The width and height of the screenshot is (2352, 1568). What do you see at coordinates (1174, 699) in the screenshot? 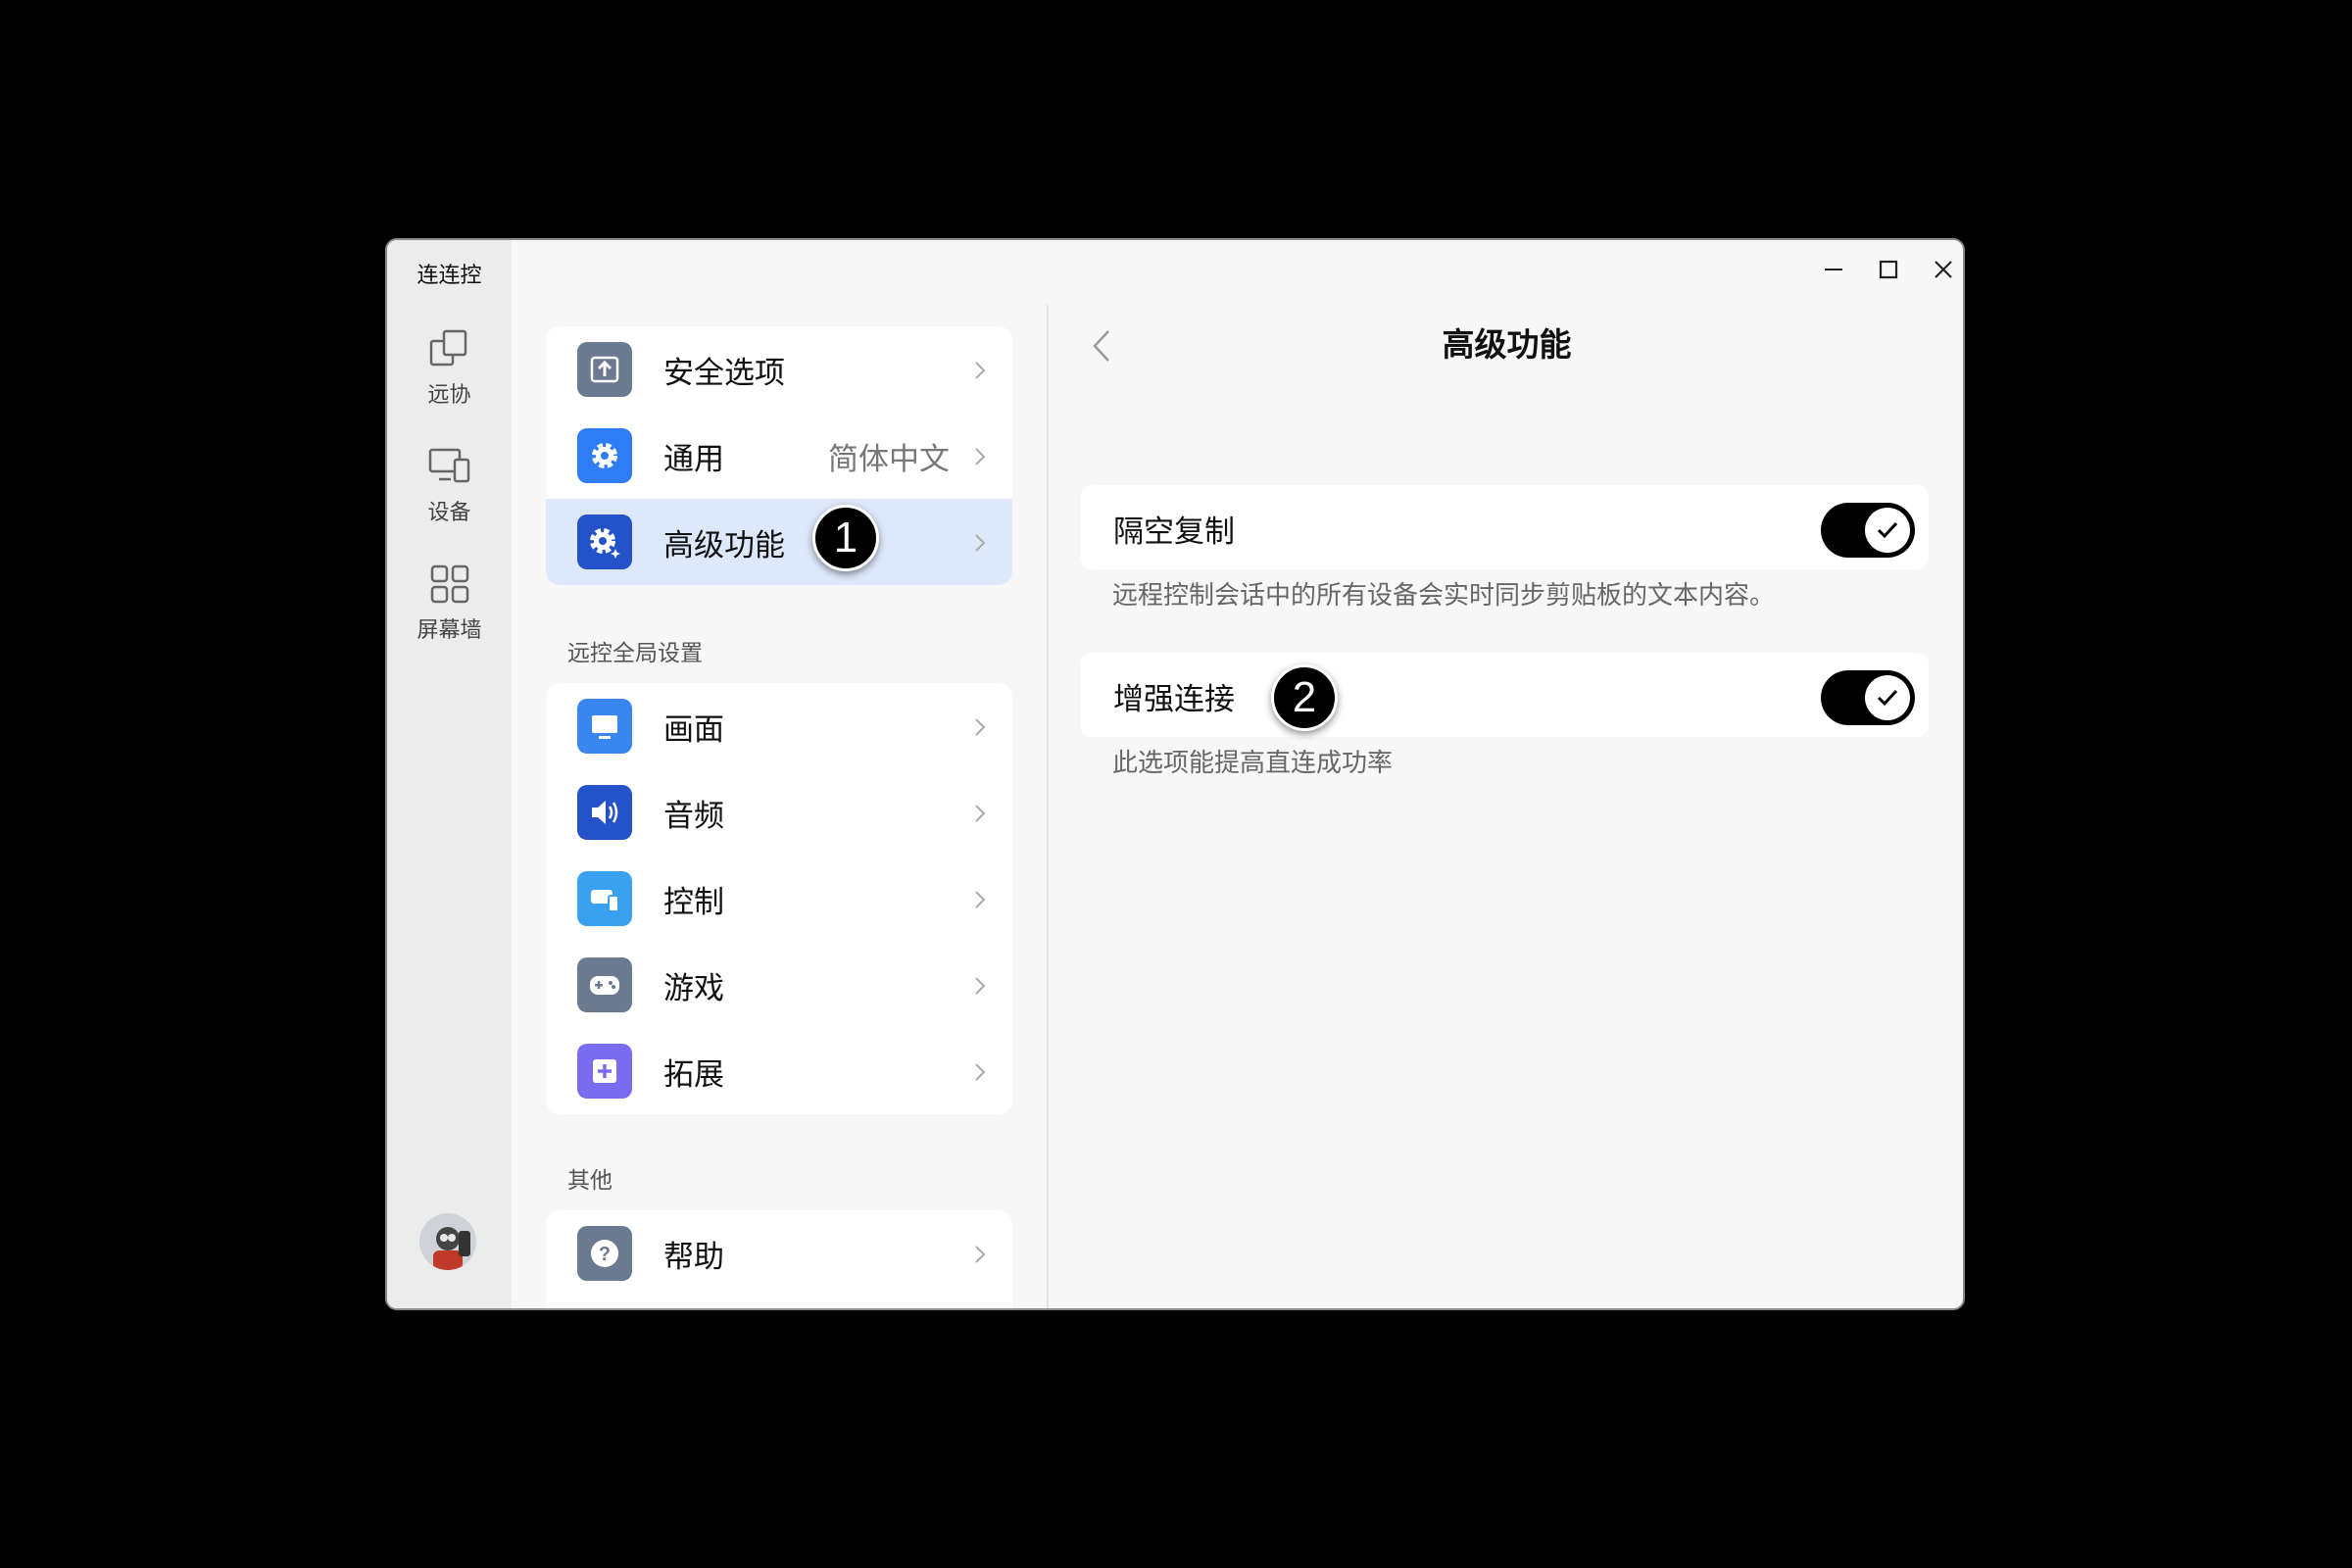
I see `setting-label: 增强连接` at bounding box center [1174, 699].